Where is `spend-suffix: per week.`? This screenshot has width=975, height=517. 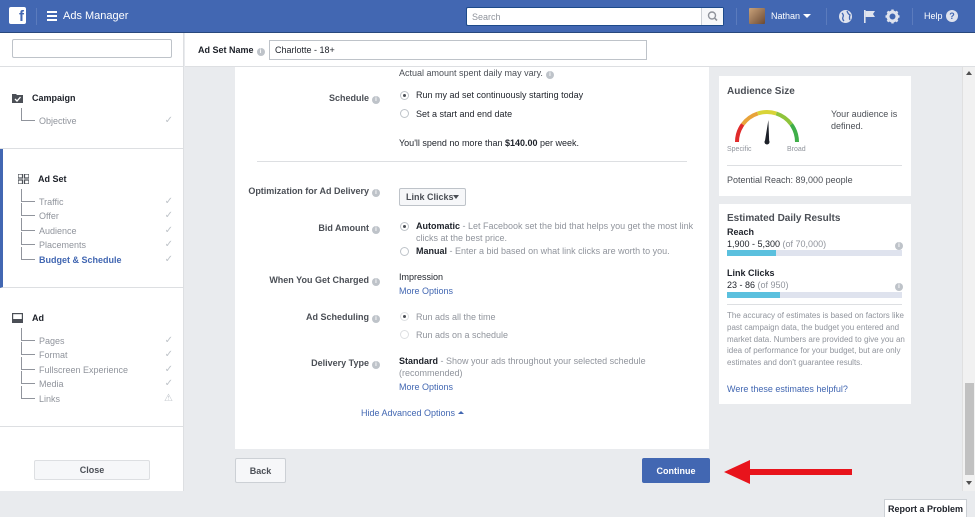 spend-suffix: per week. is located at coordinates (558, 143).